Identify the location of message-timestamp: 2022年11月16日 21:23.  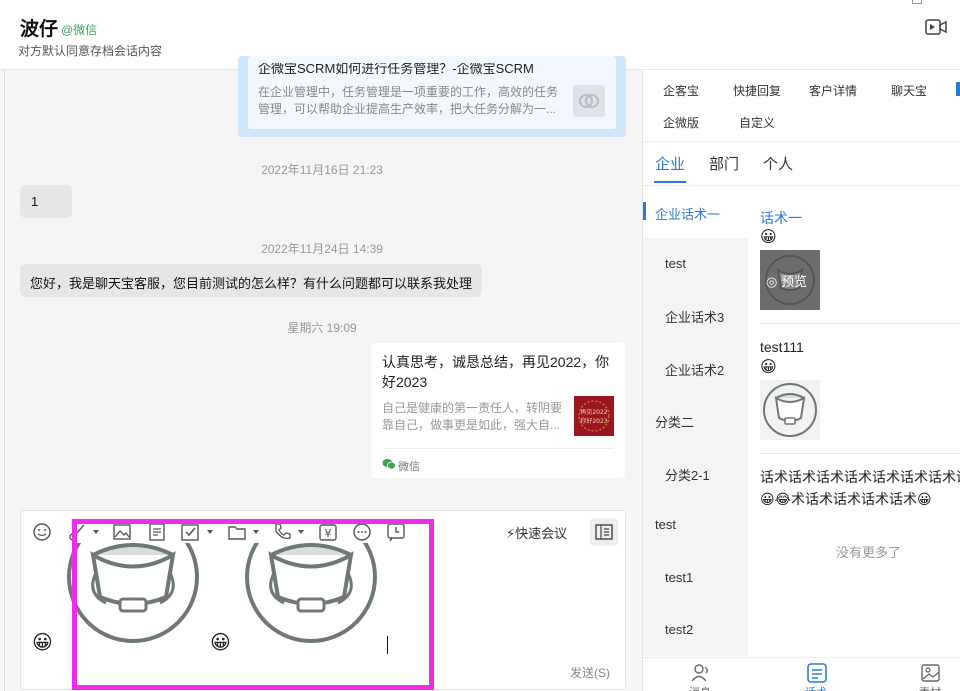
(322, 170).